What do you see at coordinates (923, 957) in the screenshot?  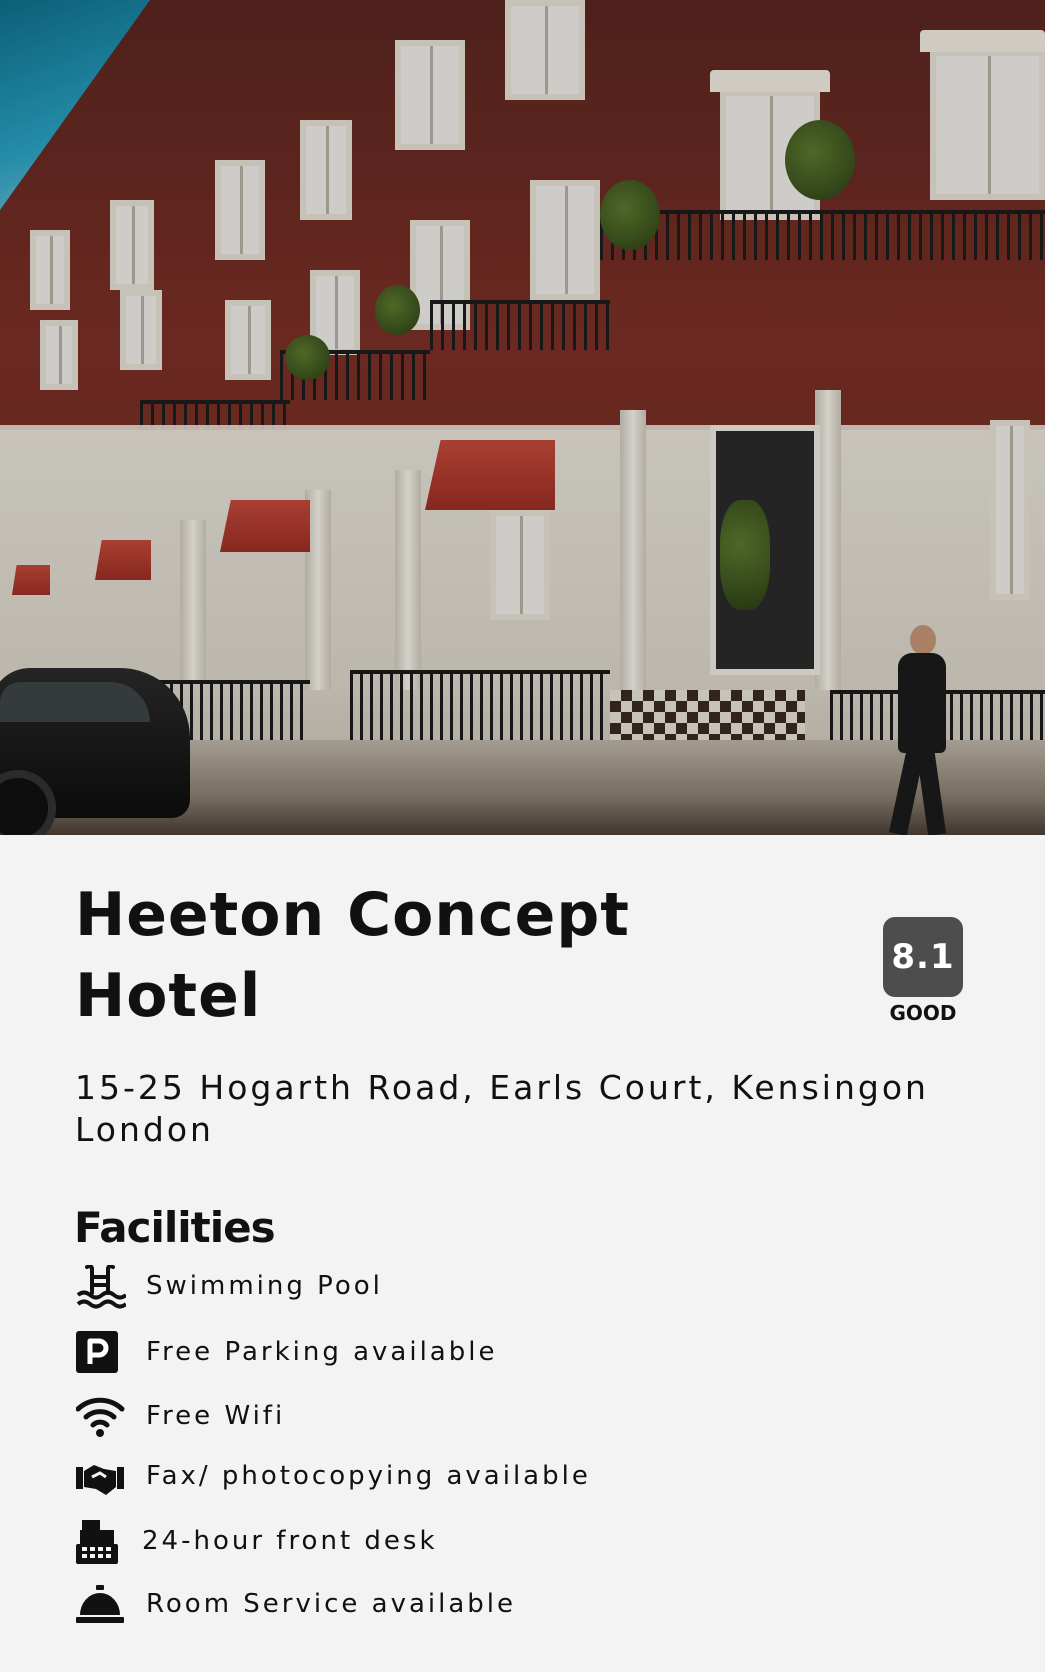 I see `rating-score-badge: 8.1` at bounding box center [923, 957].